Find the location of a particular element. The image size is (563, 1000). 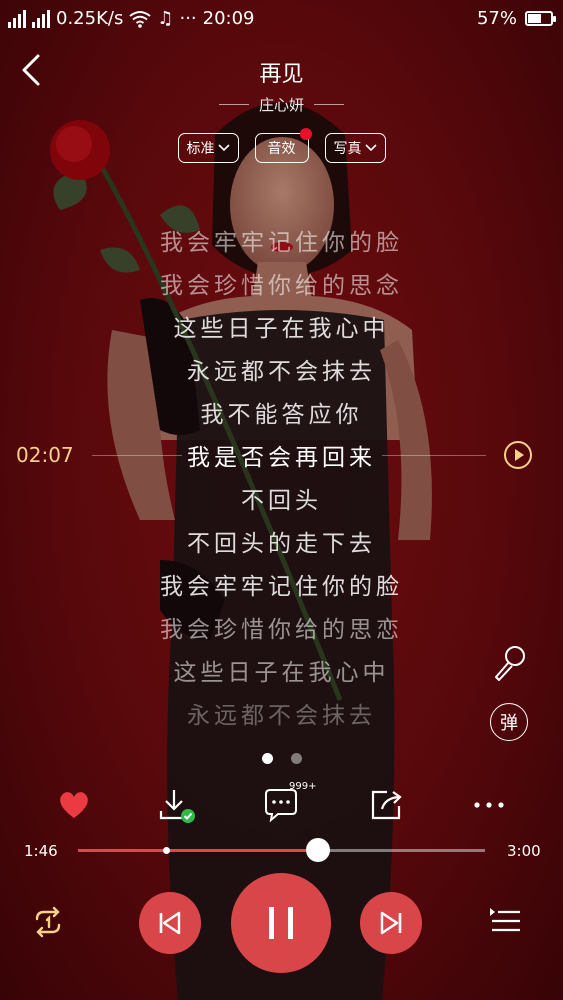

more-icon is located at coordinates (489, 805).